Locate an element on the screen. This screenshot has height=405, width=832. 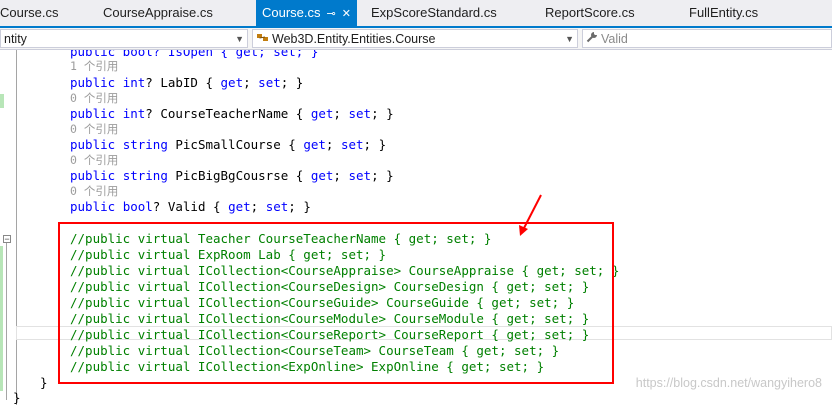
reference-count: 1 个引用 is located at coordinates (94, 67).